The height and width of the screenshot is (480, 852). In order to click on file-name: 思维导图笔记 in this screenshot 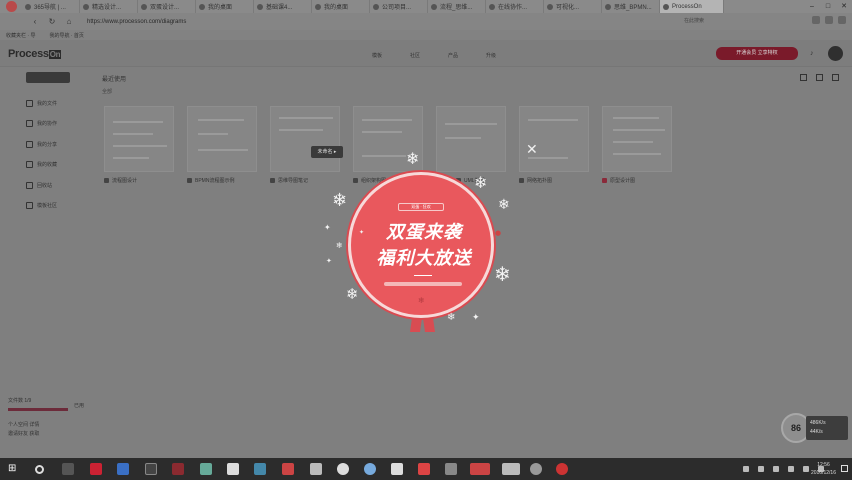, I will do `click(289, 180)`.